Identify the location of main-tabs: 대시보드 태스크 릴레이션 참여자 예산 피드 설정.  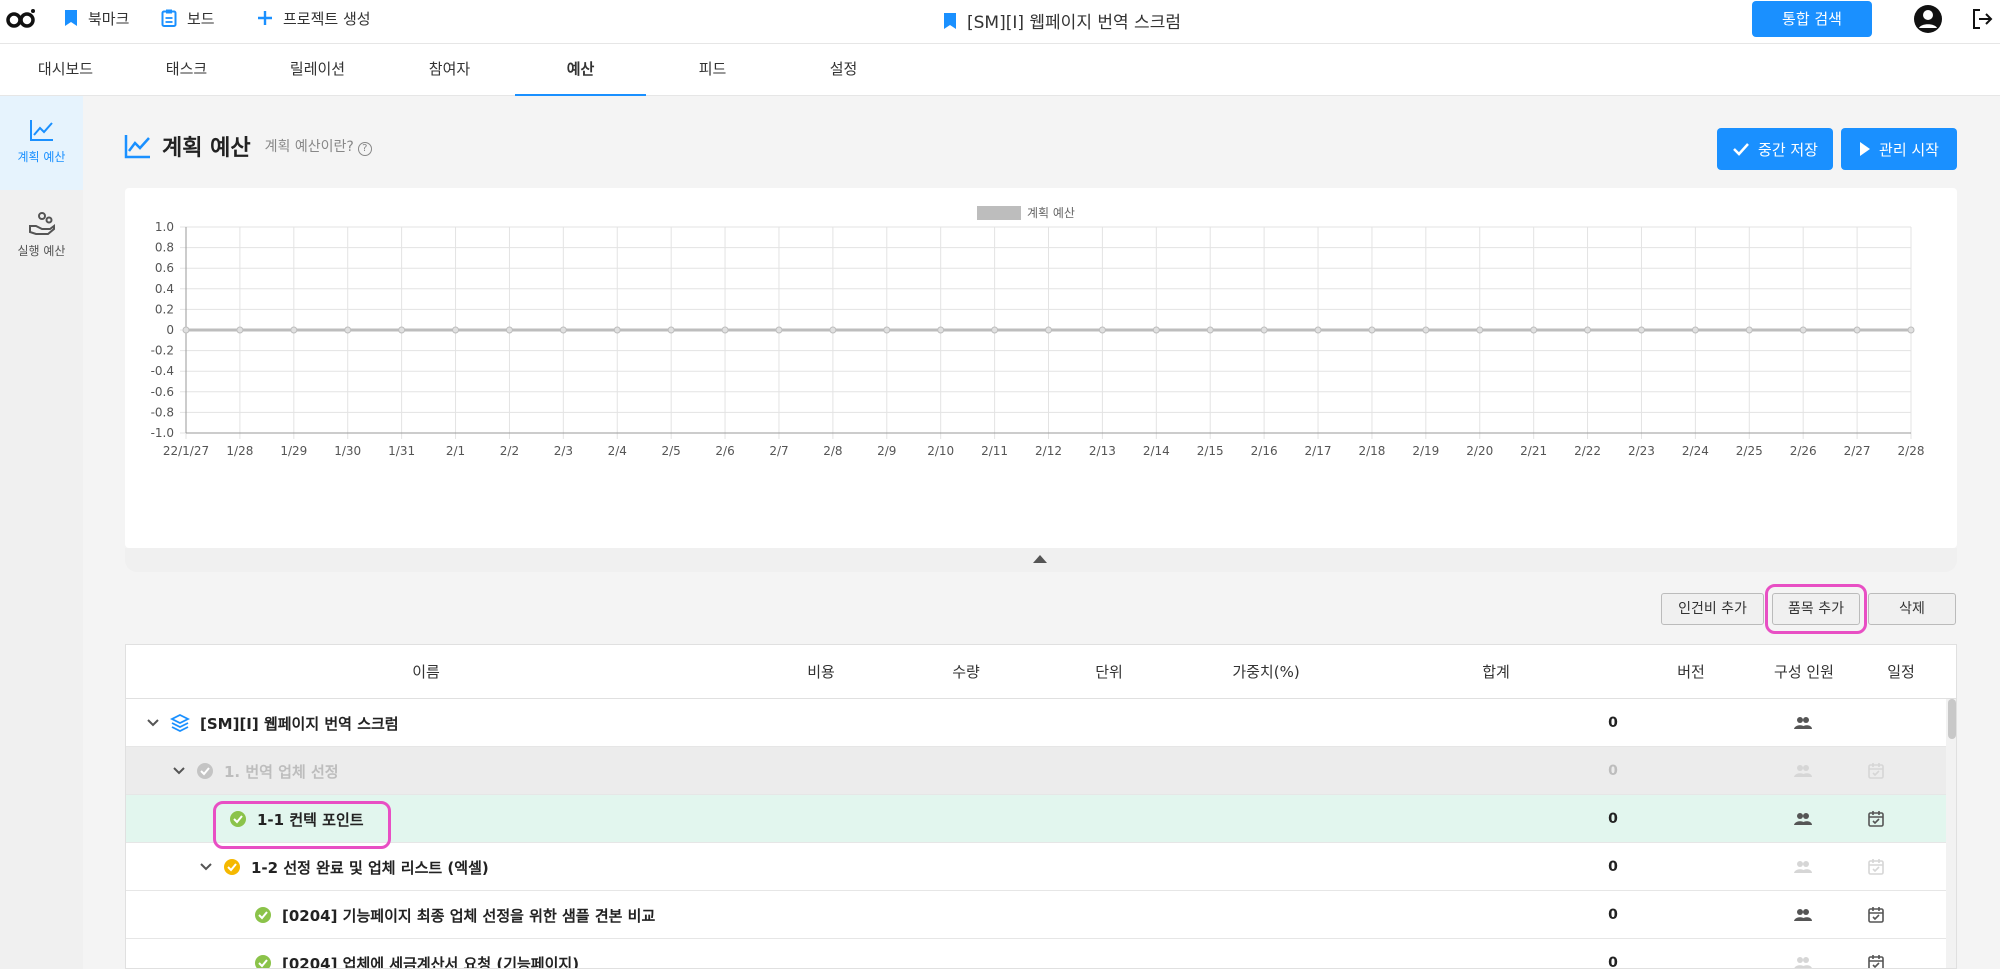
(1000, 70).